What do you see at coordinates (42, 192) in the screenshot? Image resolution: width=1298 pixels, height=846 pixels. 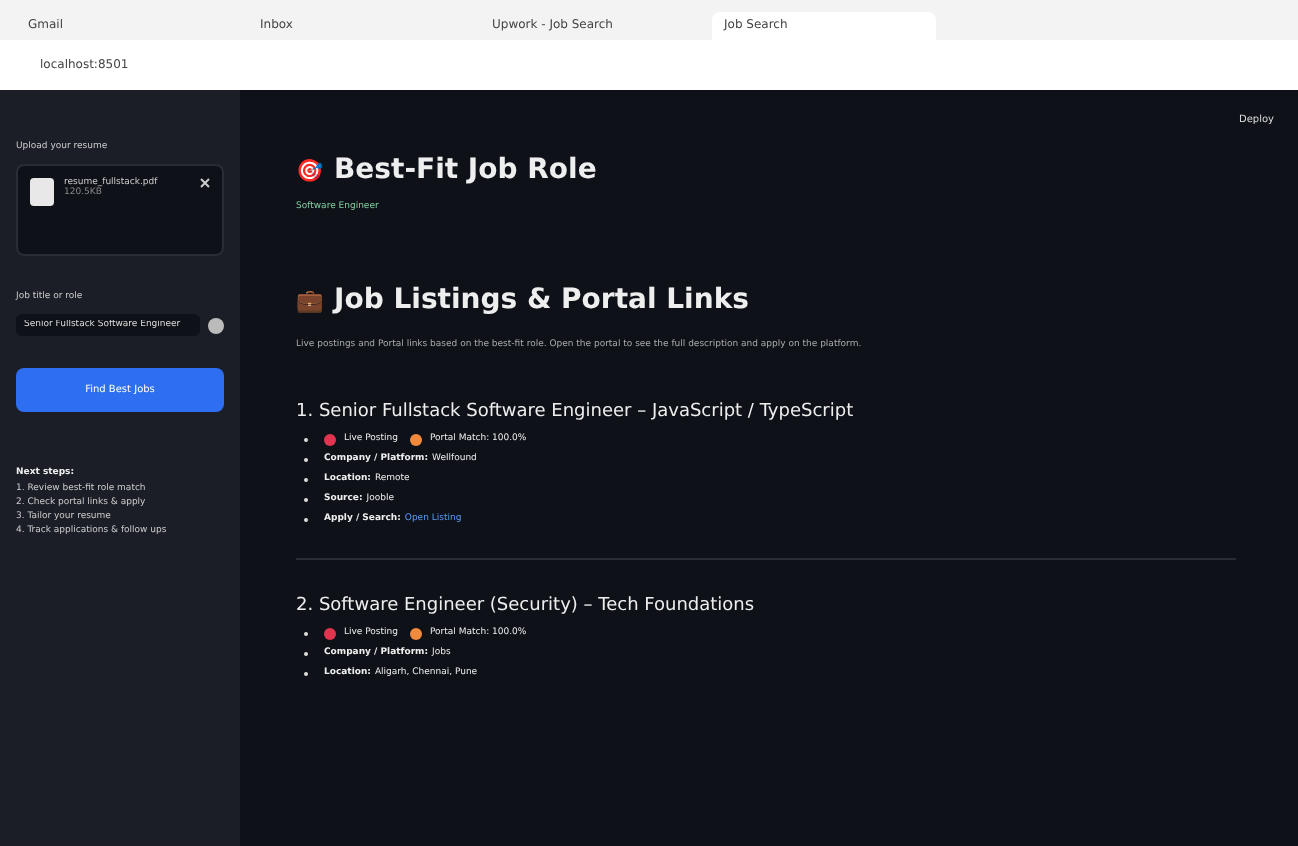 I see `file-icon` at bounding box center [42, 192].